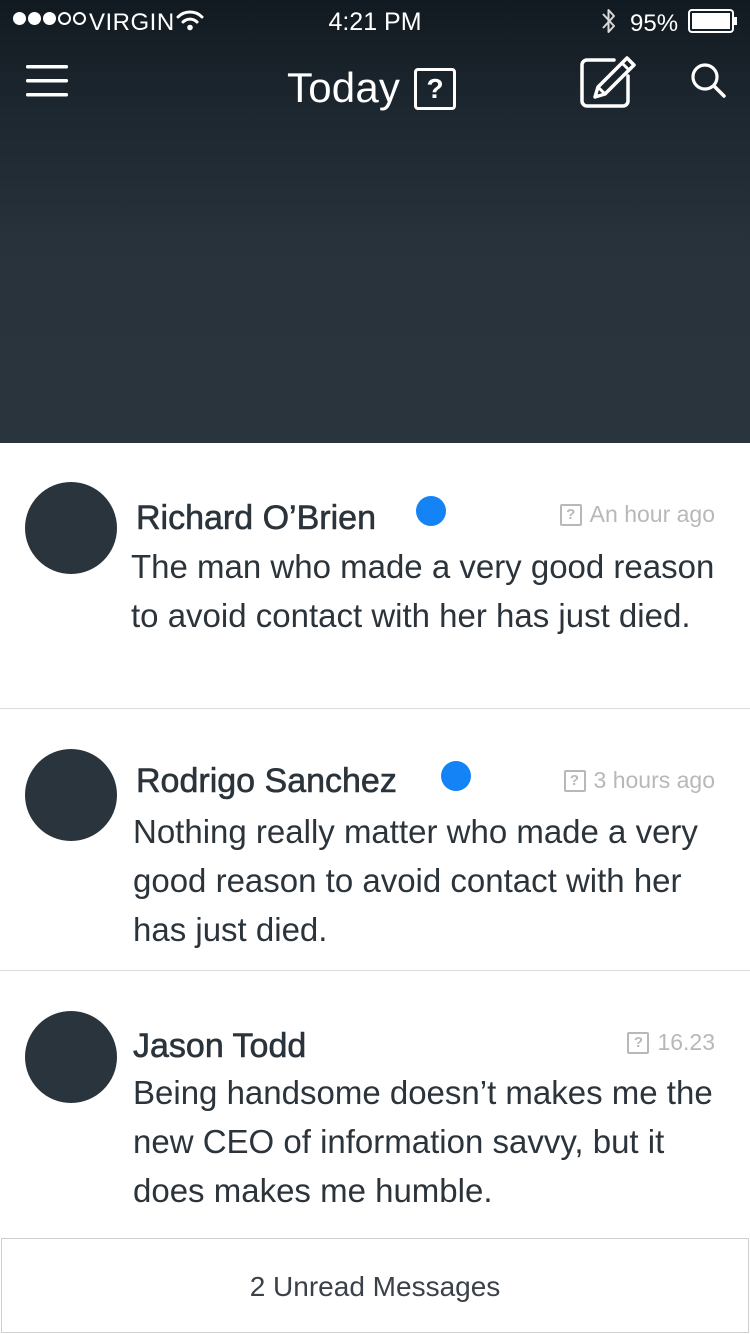 The height and width of the screenshot is (1334, 750). I want to click on message-time: ? 3 hours ago, so click(639, 780).